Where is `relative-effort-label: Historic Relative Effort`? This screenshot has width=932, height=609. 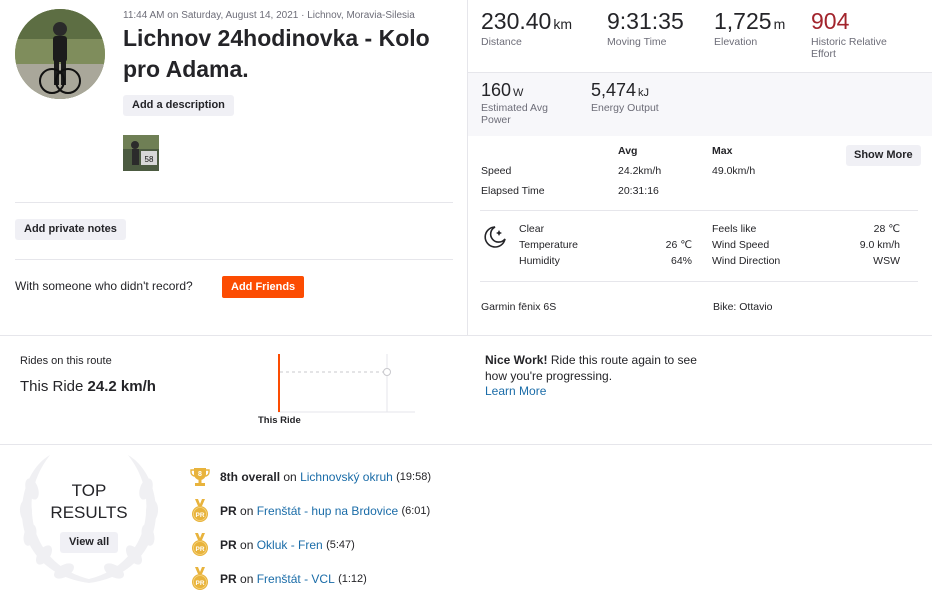
relative-effort-label: Historic Relative Effort is located at coordinates (849, 48).